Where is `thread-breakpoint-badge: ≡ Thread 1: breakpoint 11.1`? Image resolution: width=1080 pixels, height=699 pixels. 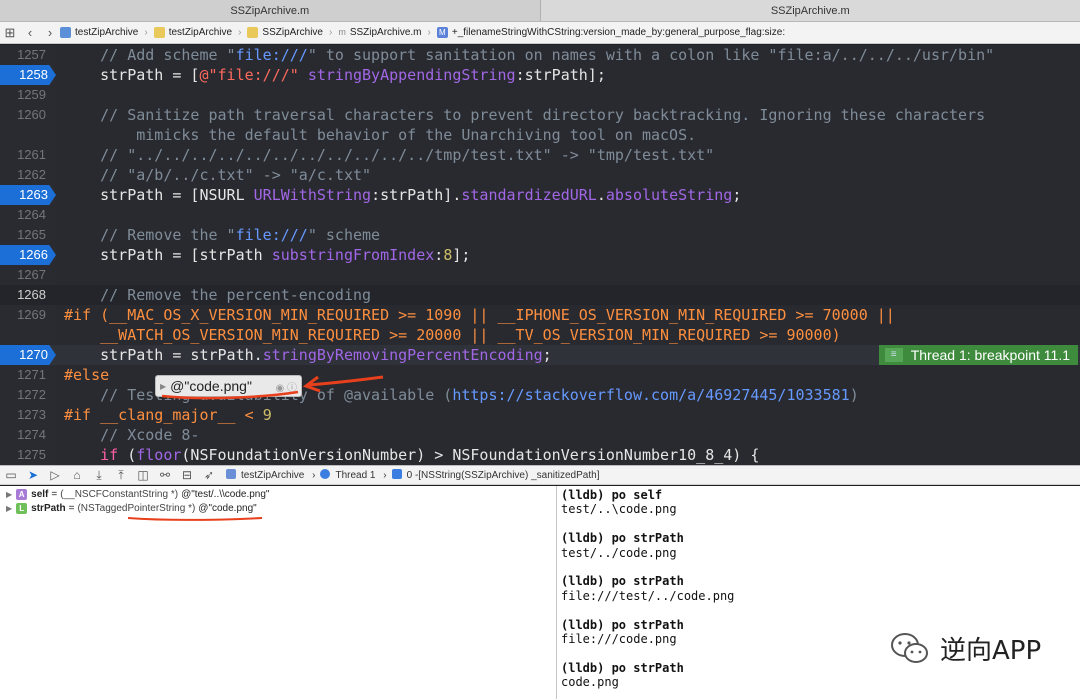 thread-breakpoint-badge: ≡ Thread 1: breakpoint 11.1 is located at coordinates (978, 355).